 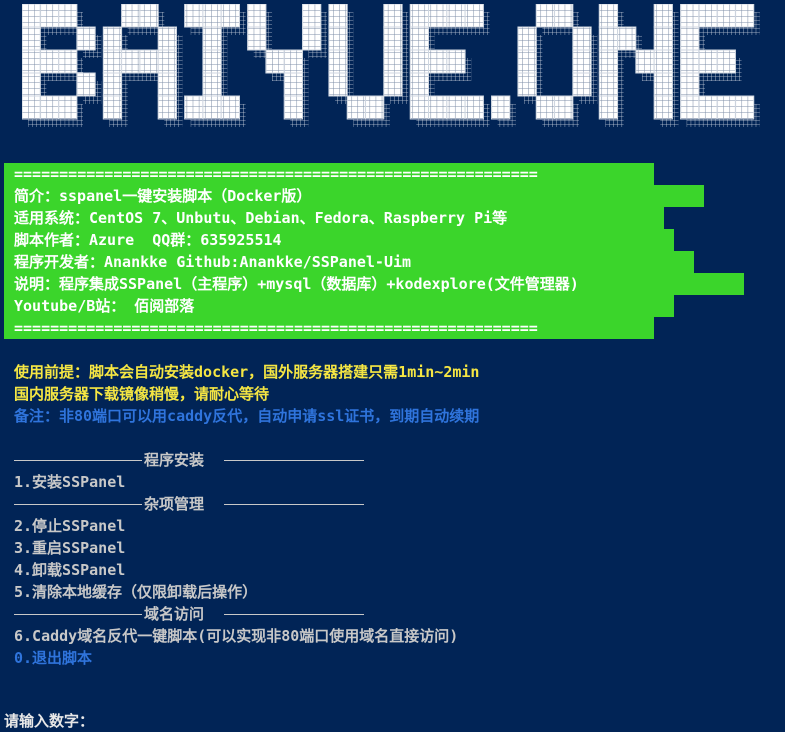 I want to click on menu-item-caddy: 6.Caddy域名反代一键脚本(可以实现非80端口使用域名直接访问), so click(x=236, y=636).